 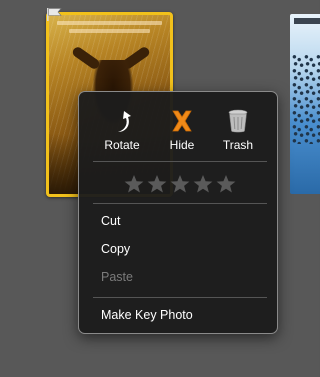 I want to click on hide-x-icon, so click(x=182, y=121).